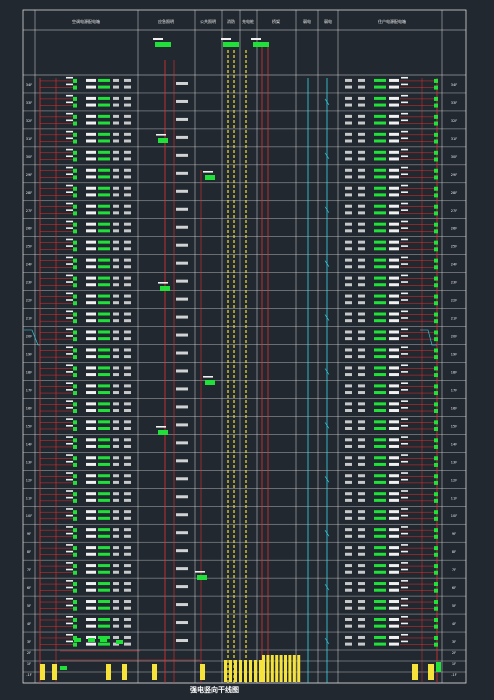 The image size is (494, 700). I want to click on floor-label-right: 14F, so click(454, 444).